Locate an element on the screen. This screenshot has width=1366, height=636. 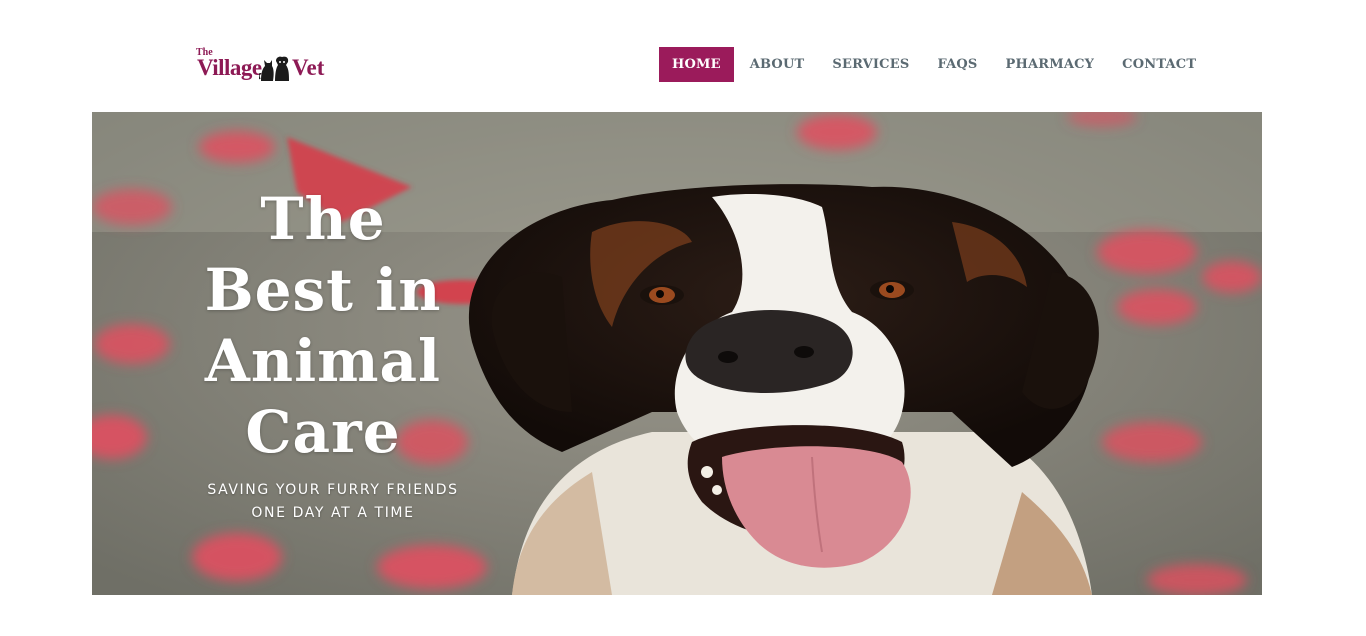
headline-line: Animal is located at coordinates (323, 361).